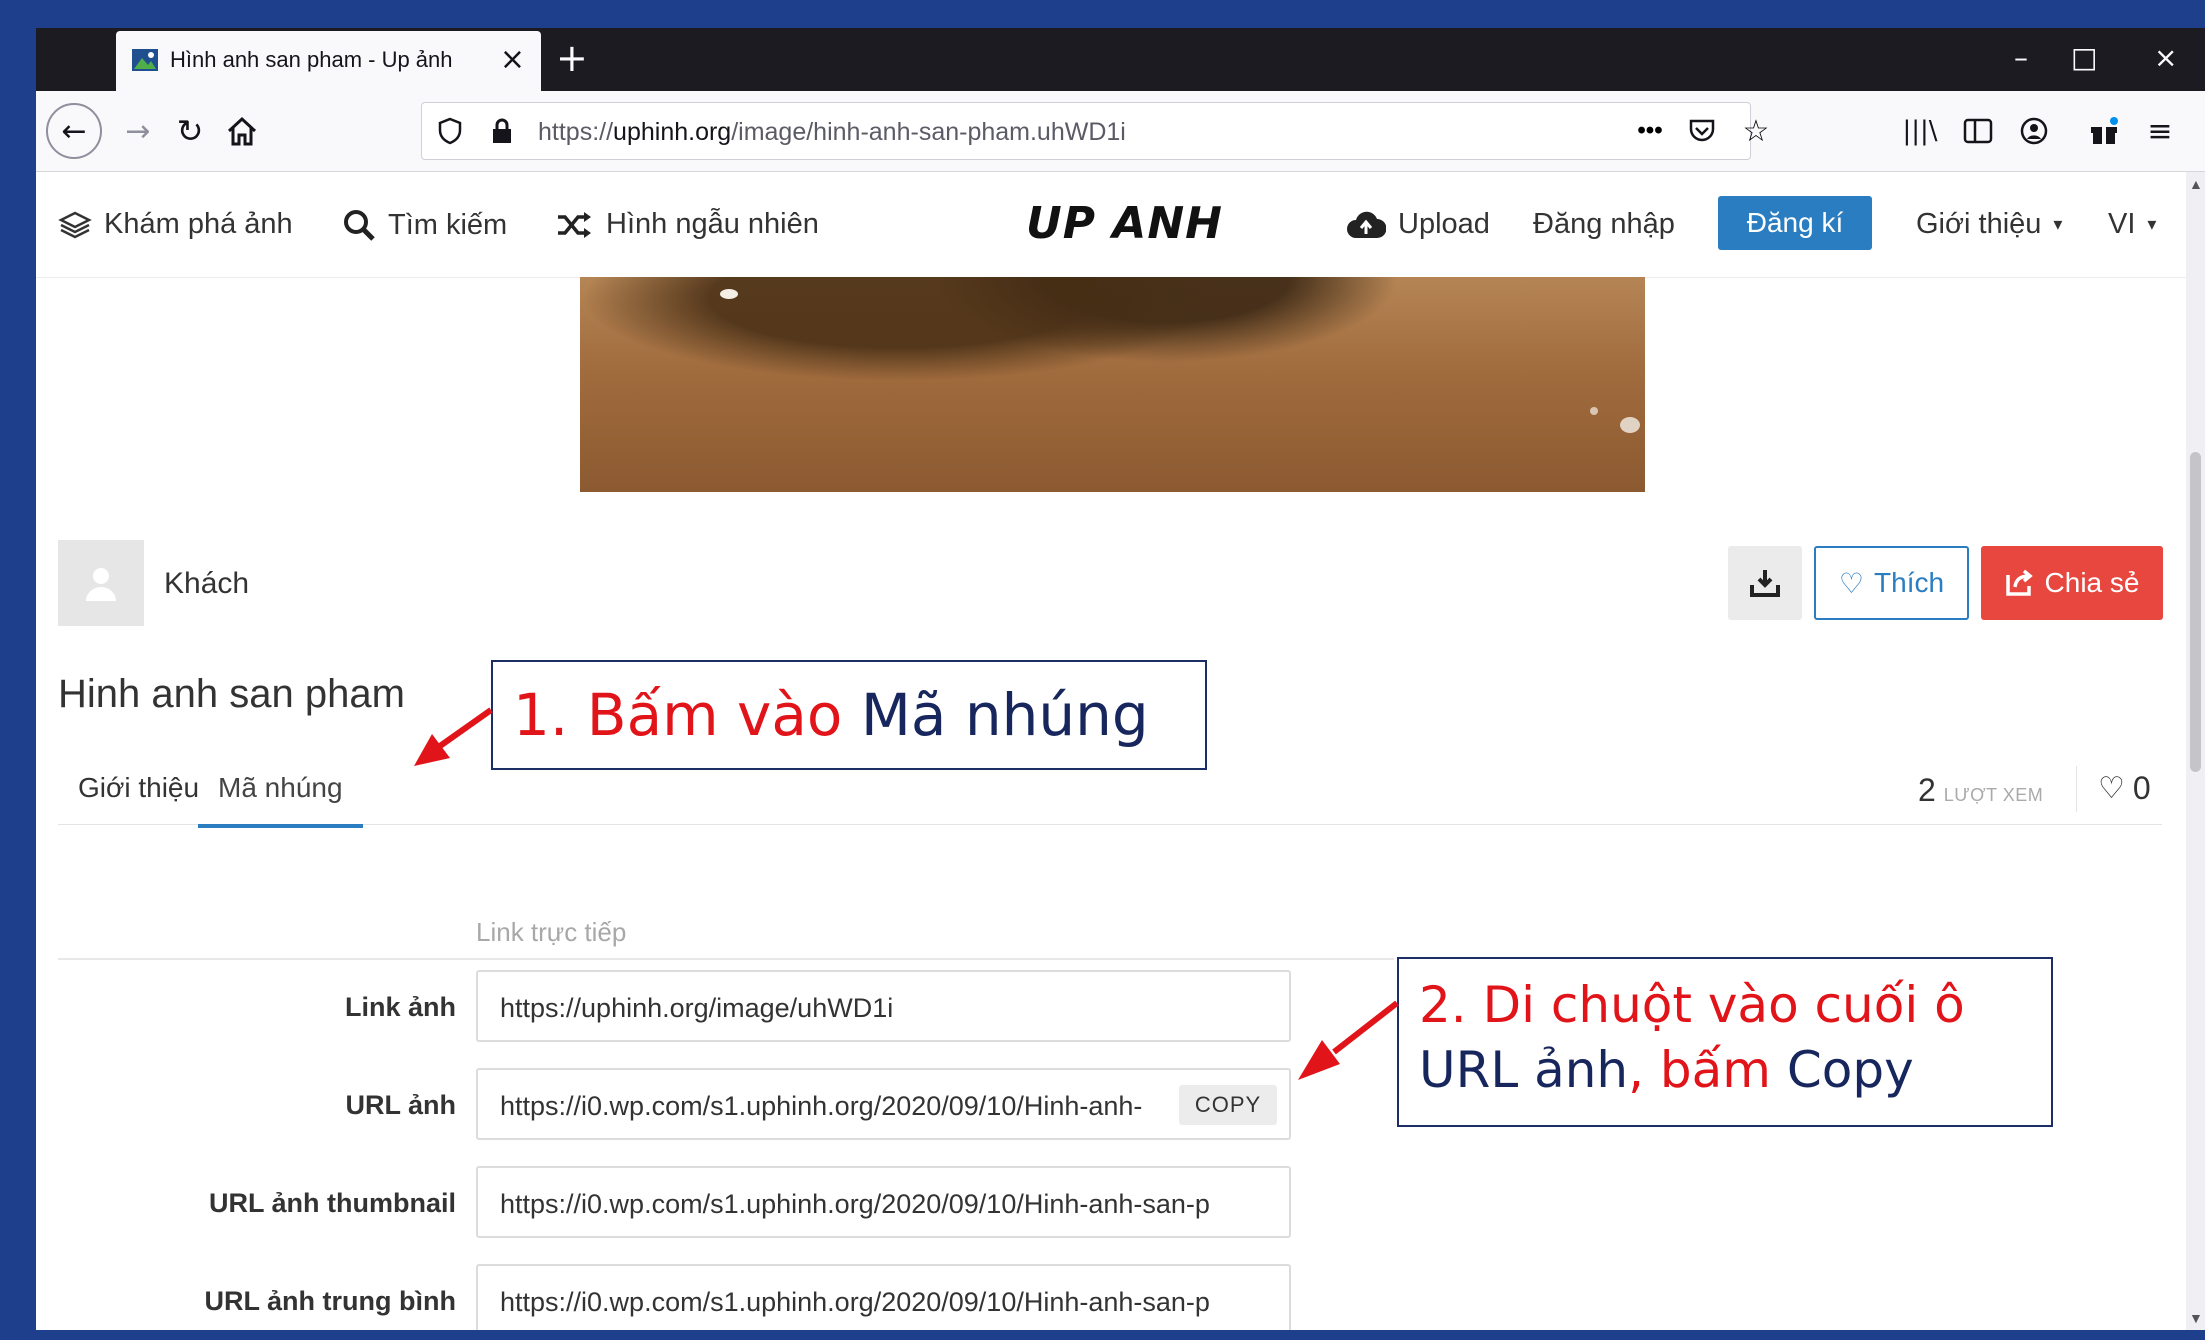 The image size is (2205, 1340). Describe the element at coordinates (1692, 1005) in the screenshot. I see `annotation-text: 2. Di chuột vào cuối ô` at that location.